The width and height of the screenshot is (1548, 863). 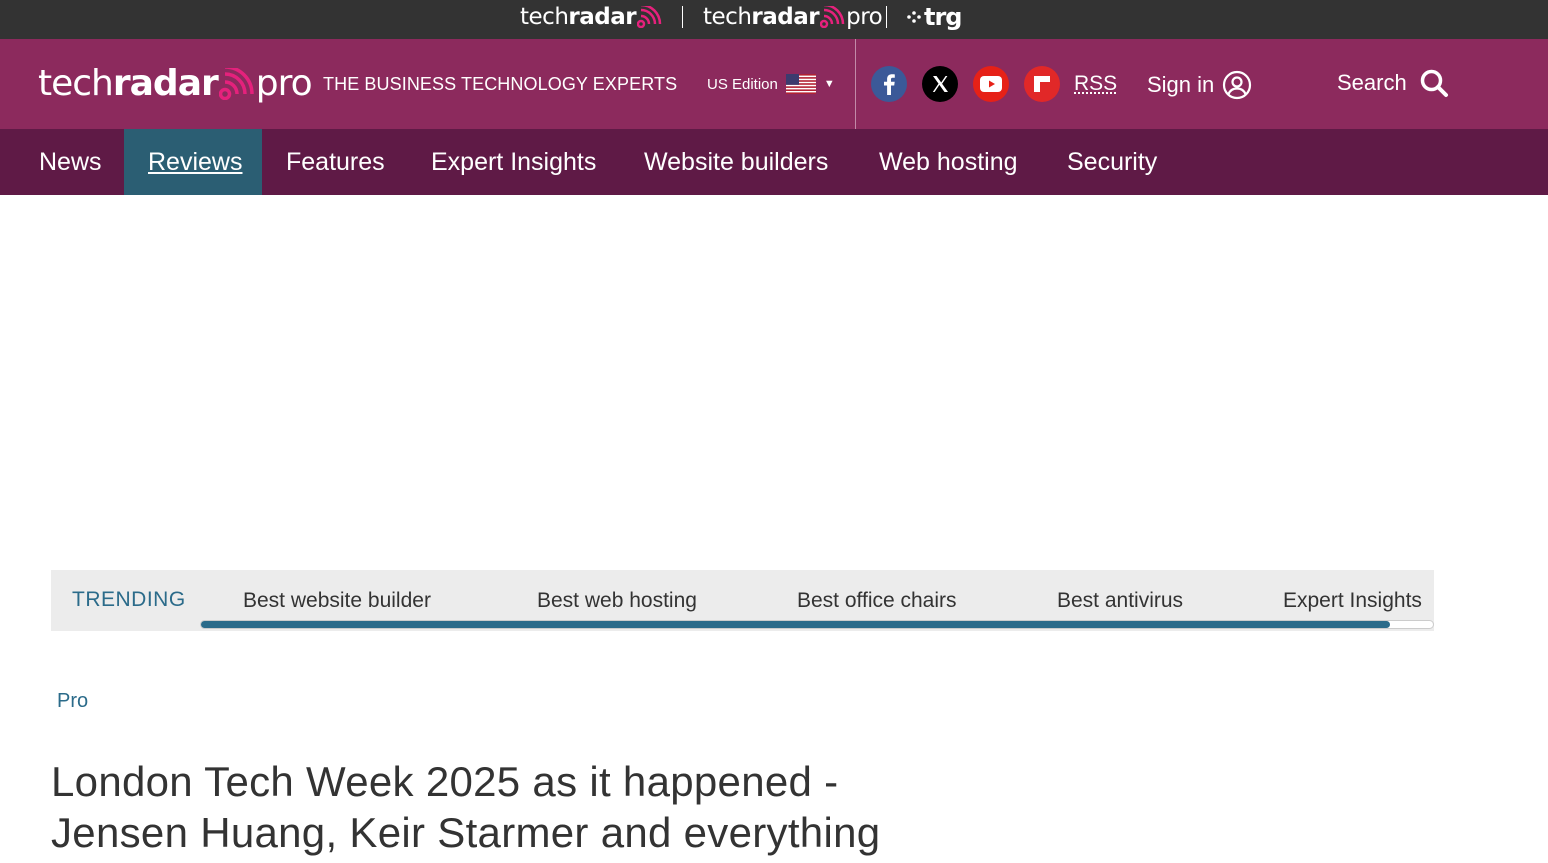 What do you see at coordinates (195, 161) in the screenshot?
I see `nav-item-label: Reviews` at bounding box center [195, 161].